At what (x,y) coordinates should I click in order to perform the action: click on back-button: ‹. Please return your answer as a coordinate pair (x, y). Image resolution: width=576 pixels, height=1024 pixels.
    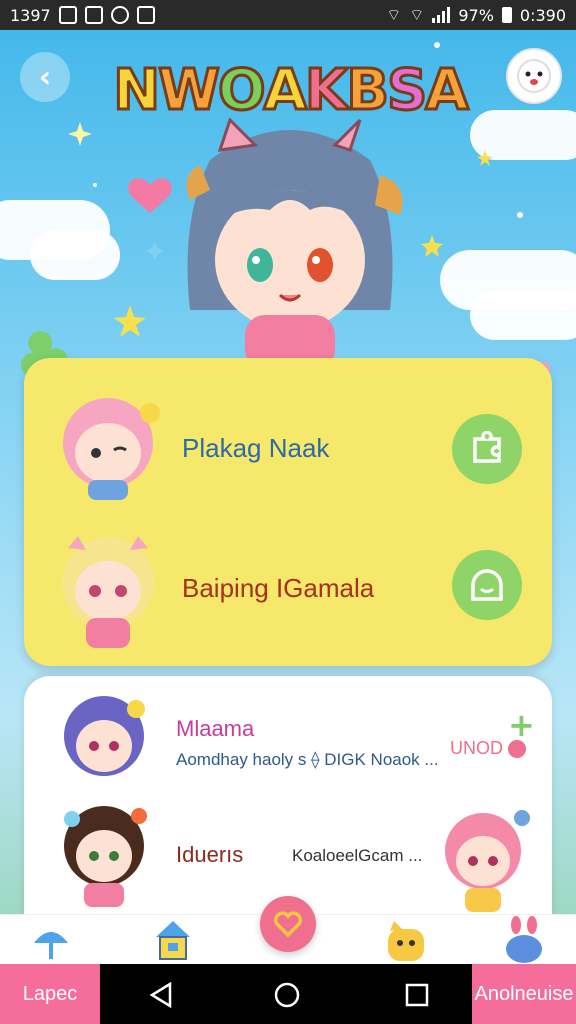
    Looking at the image, I should click on (45, 77).